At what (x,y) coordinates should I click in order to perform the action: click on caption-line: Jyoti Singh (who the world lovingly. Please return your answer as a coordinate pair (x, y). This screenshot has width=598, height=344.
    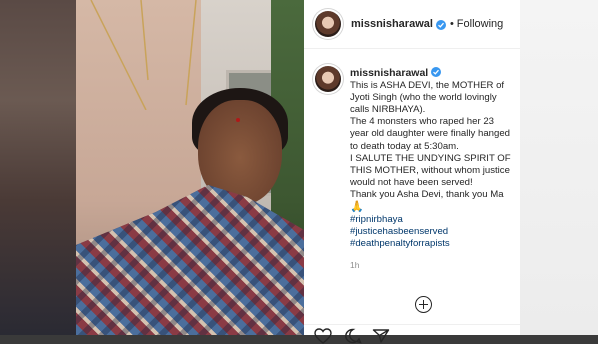
    Looking at the image, I should click on (423, 98).